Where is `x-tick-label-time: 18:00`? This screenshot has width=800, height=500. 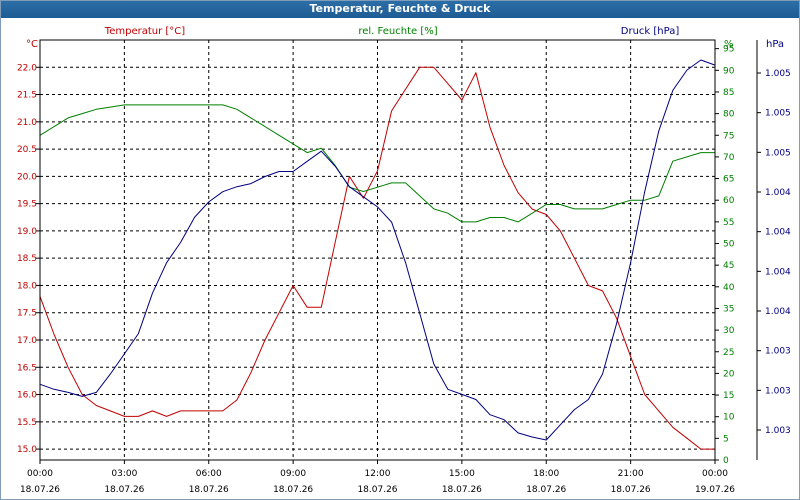
x-tick-label-time: 18:00 is located at coordinates (546, 474).